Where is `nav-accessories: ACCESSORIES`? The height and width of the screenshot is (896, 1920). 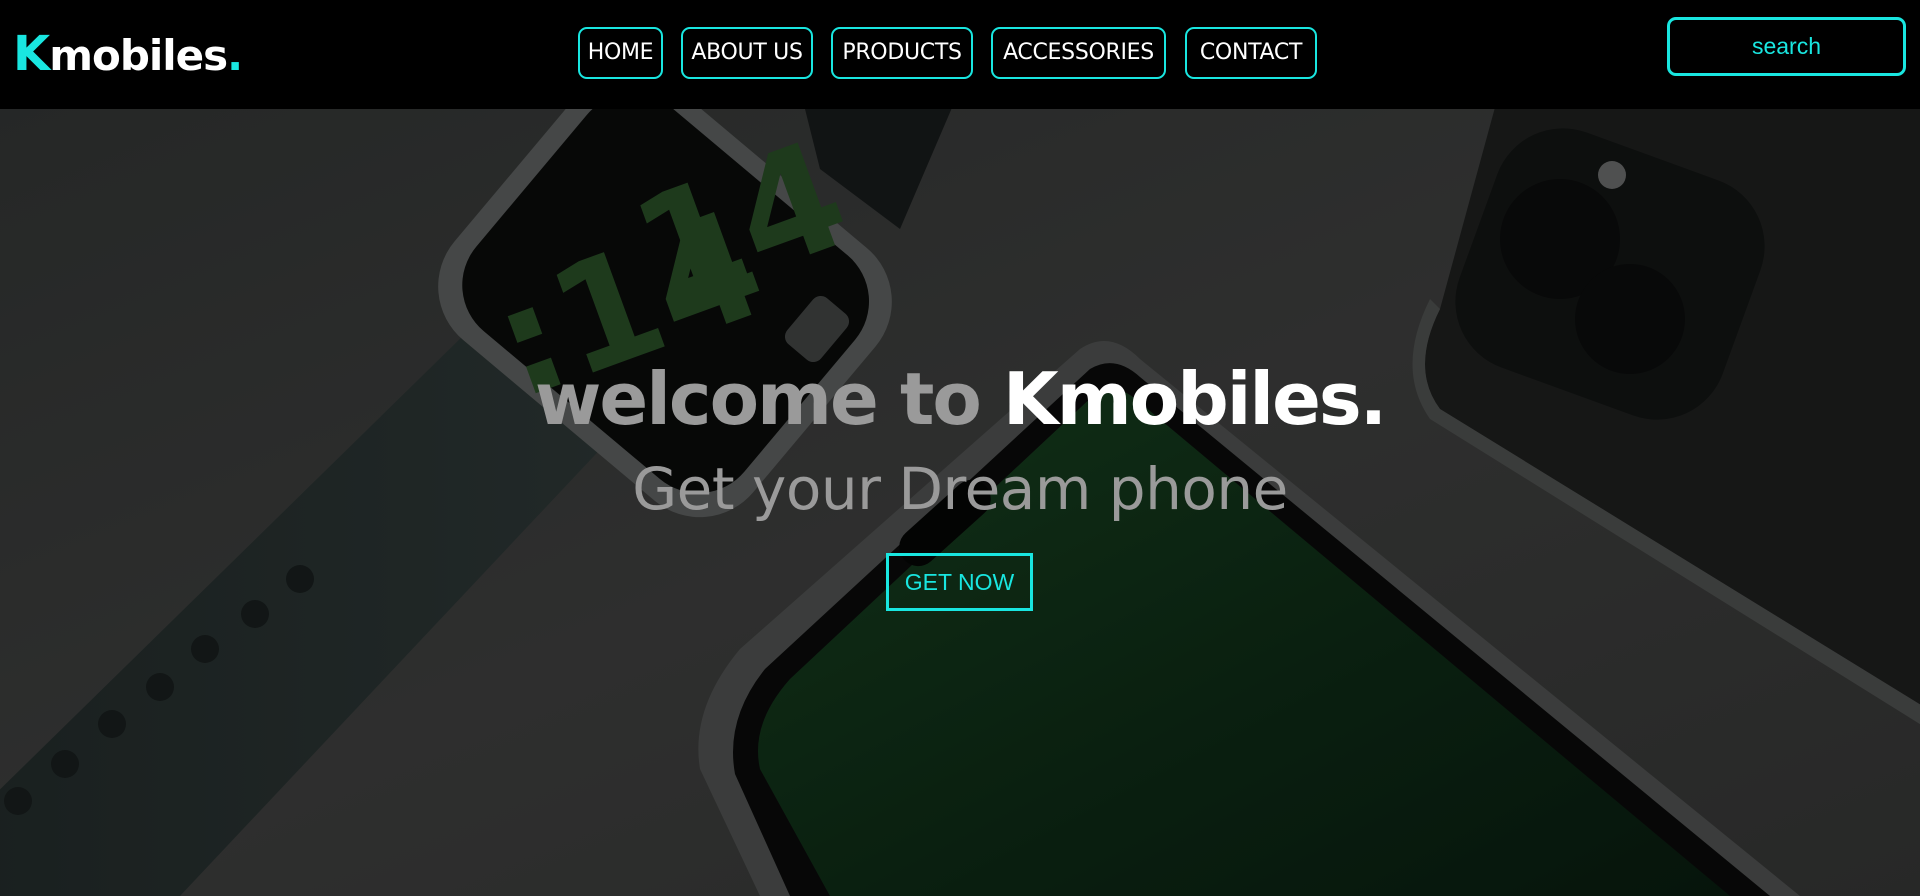 nav-accessories: ACCESSORIES is located at coordinates (1078, 53).